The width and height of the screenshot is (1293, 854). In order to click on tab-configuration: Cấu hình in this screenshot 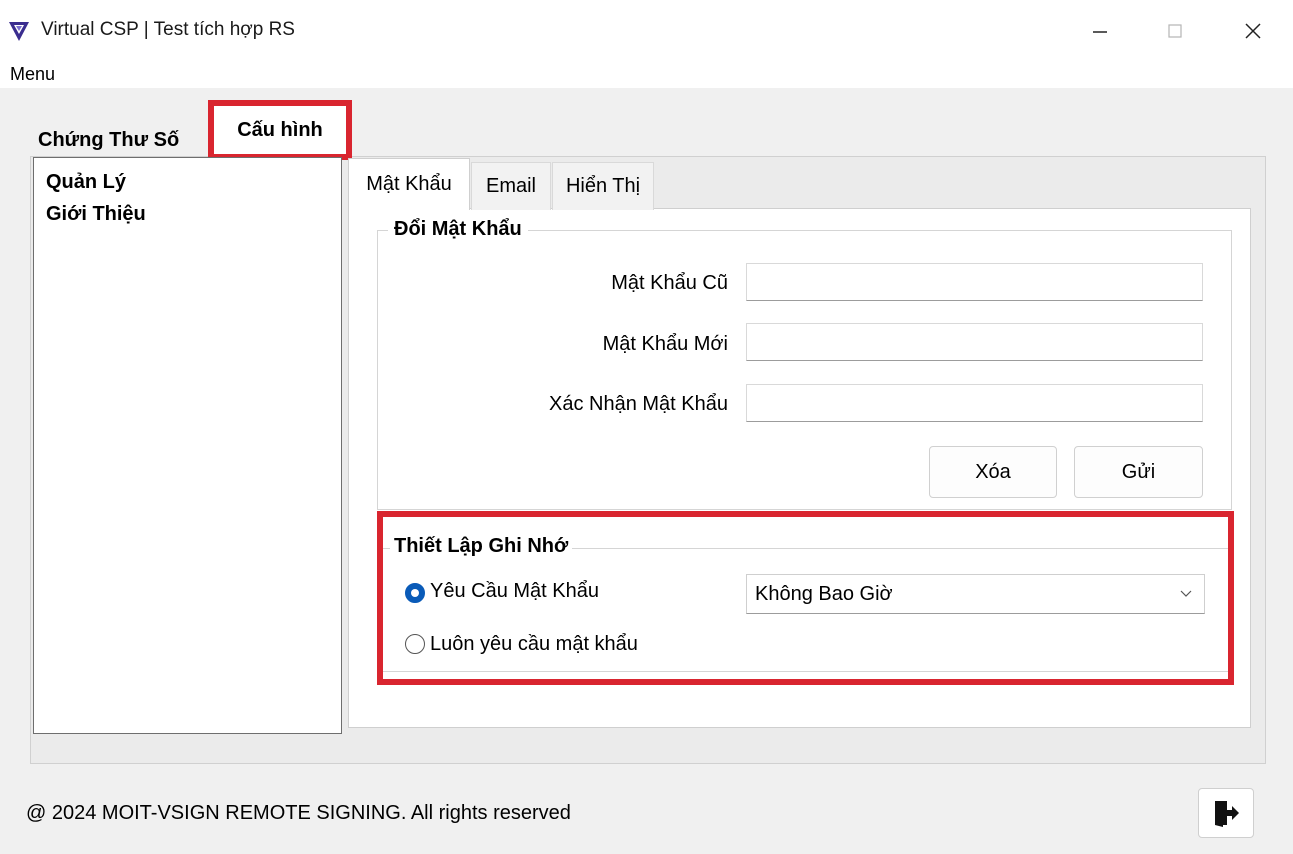, I will do `click(280, 130)`.